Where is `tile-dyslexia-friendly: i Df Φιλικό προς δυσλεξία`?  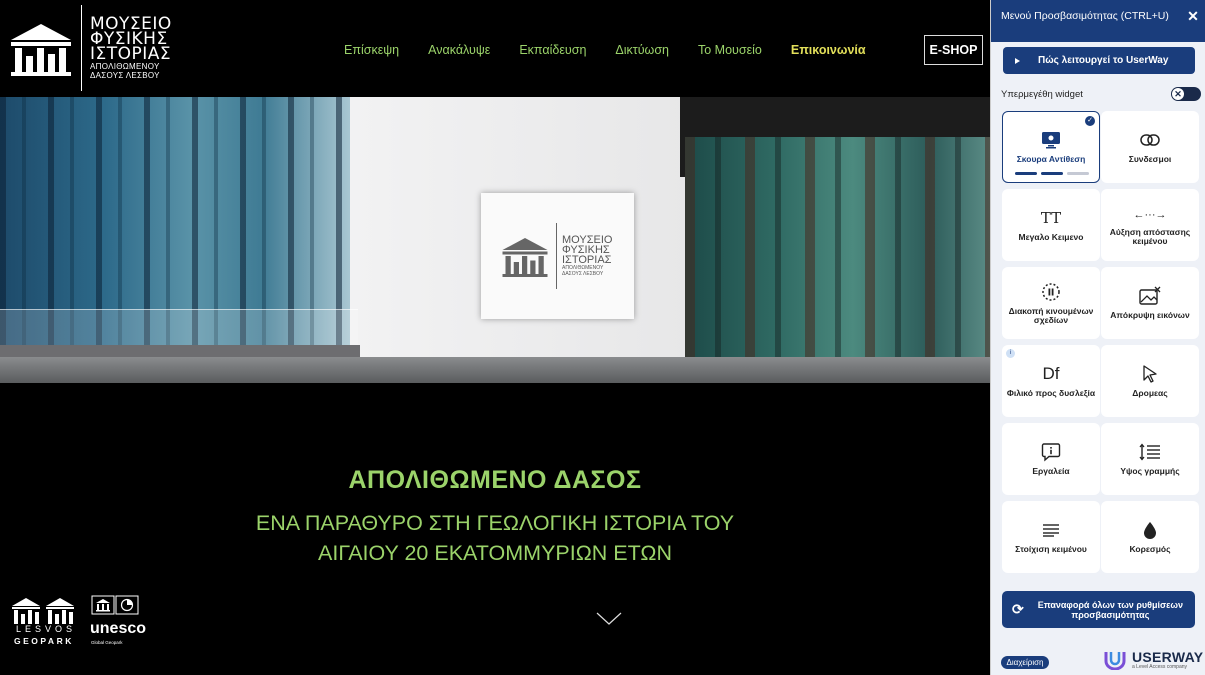
tile-dyslexia-friendly: i Df Φιλικό προς δυσλεξία is located at coordinates (1051, 381).